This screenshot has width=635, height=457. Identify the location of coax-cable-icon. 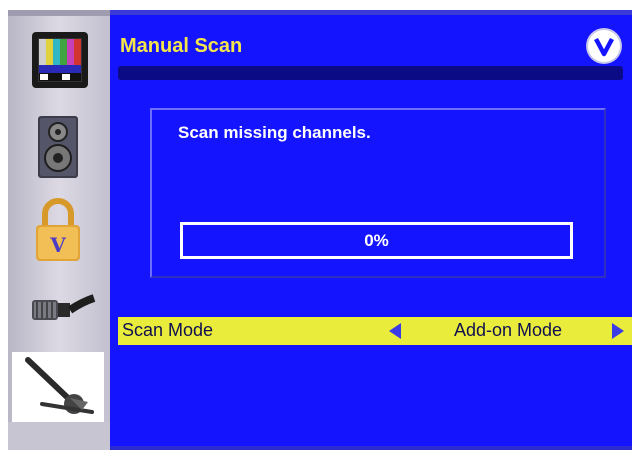
(64, 307).